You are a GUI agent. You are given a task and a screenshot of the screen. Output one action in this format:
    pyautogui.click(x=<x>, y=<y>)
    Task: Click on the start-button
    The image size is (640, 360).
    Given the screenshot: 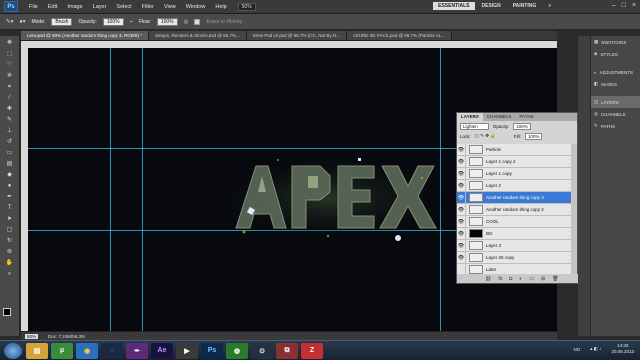 What is the action you would take?
    pyautogui.click(x=13, y=350)
    